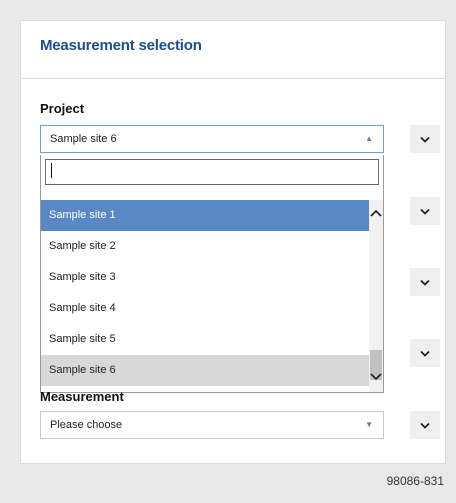 Image resolution: width=456 pixels, height=503 pixels. What do you see at coordinates (212, 425) in the screenshot?
I see `measurement-select: Please choose ▼` at bounding box center [212, 425].